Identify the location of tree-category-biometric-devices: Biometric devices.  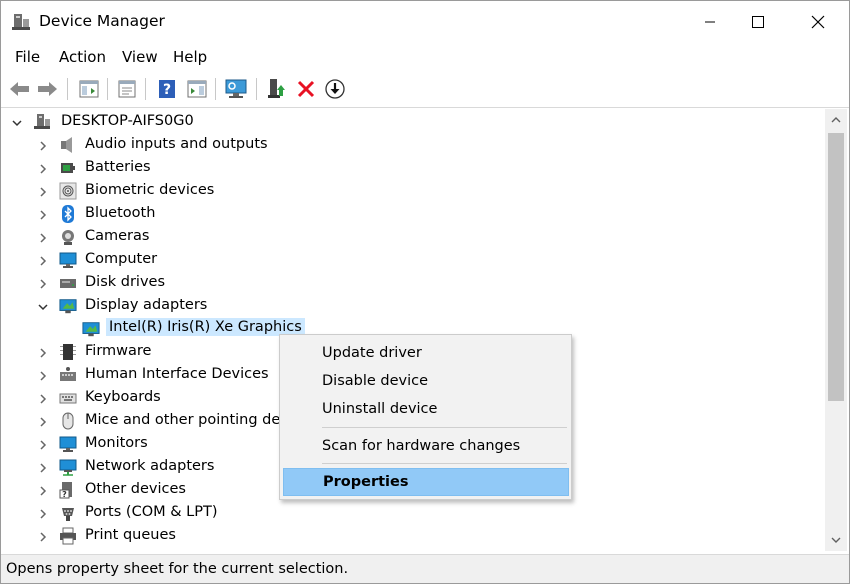
(203, 191).